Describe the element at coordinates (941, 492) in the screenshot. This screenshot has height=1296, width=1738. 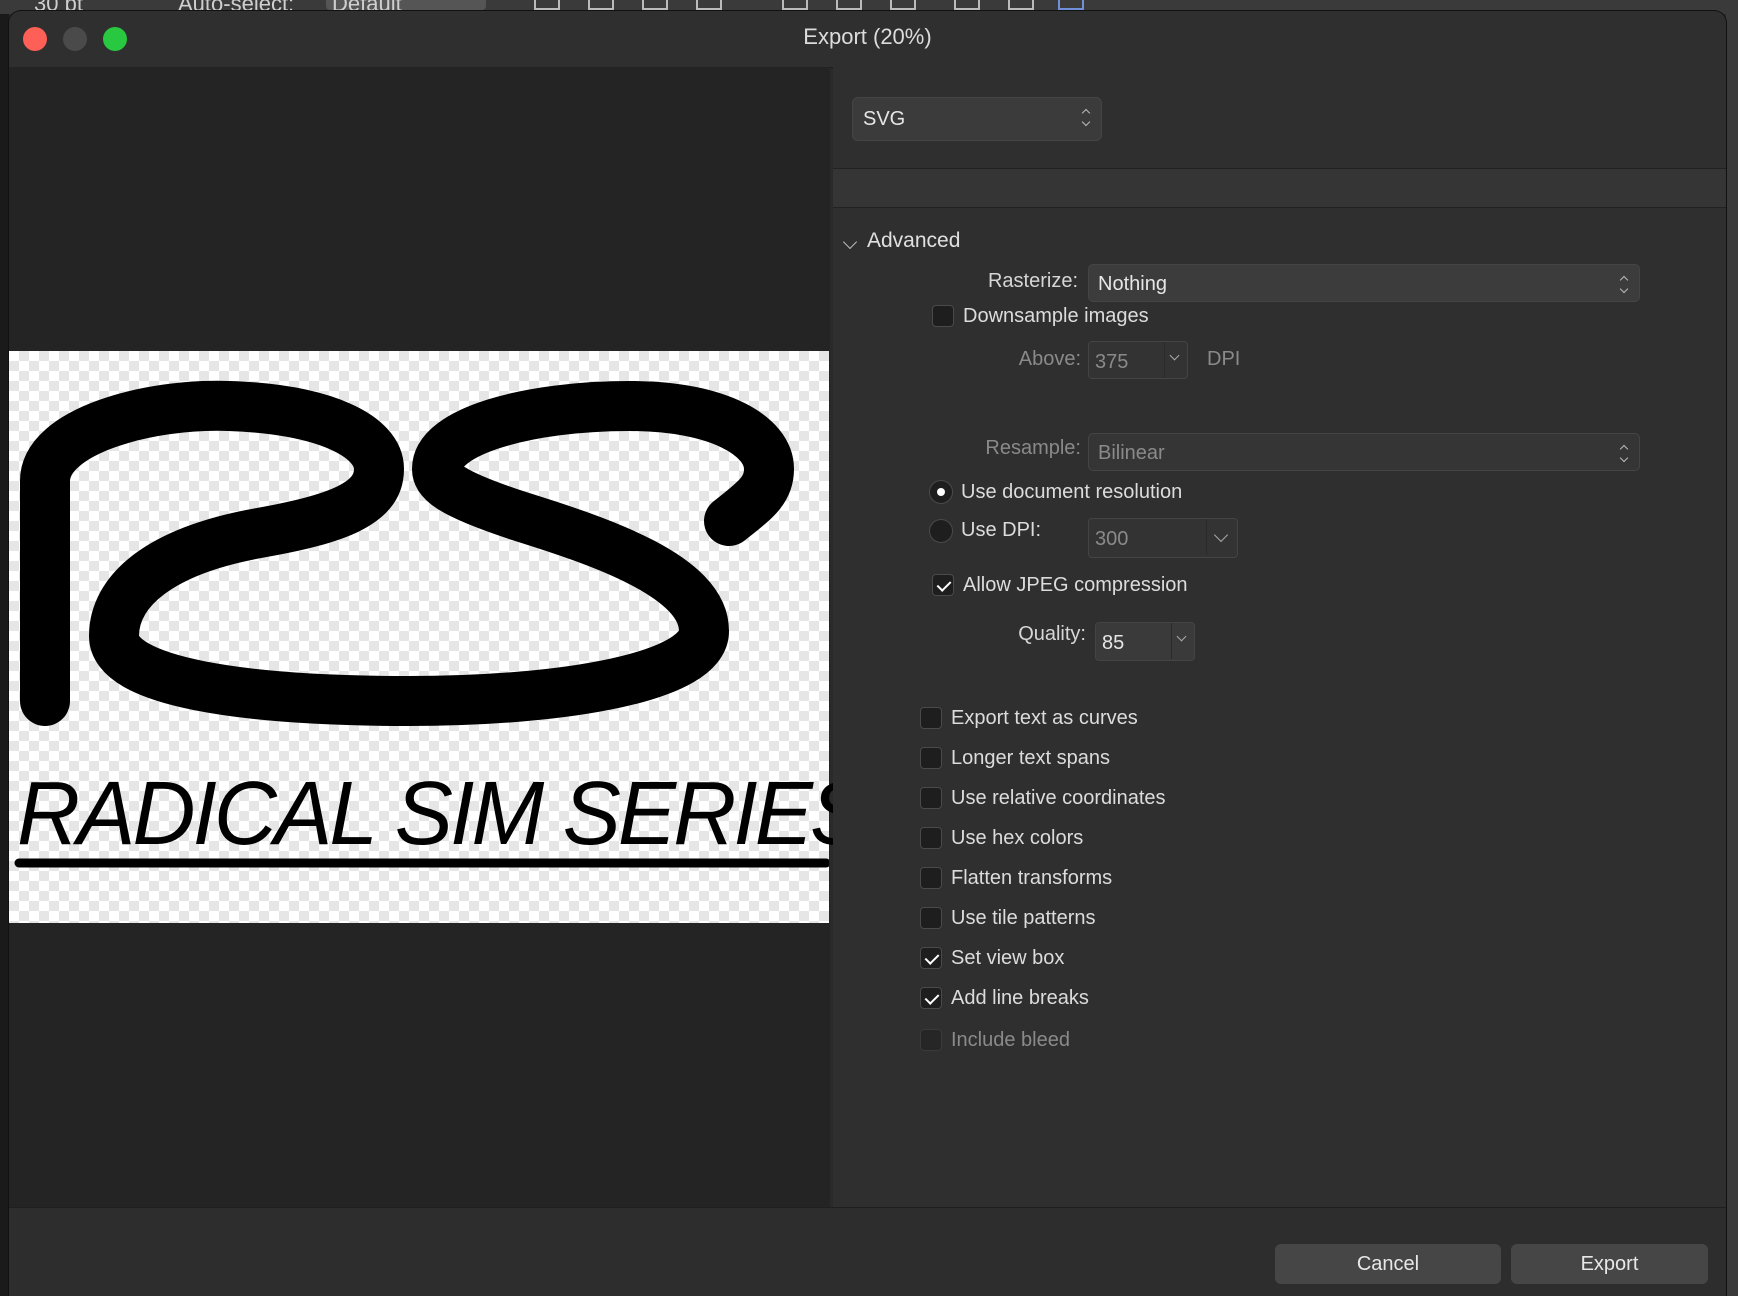
I see `use-document-resolution-radio` at that location.